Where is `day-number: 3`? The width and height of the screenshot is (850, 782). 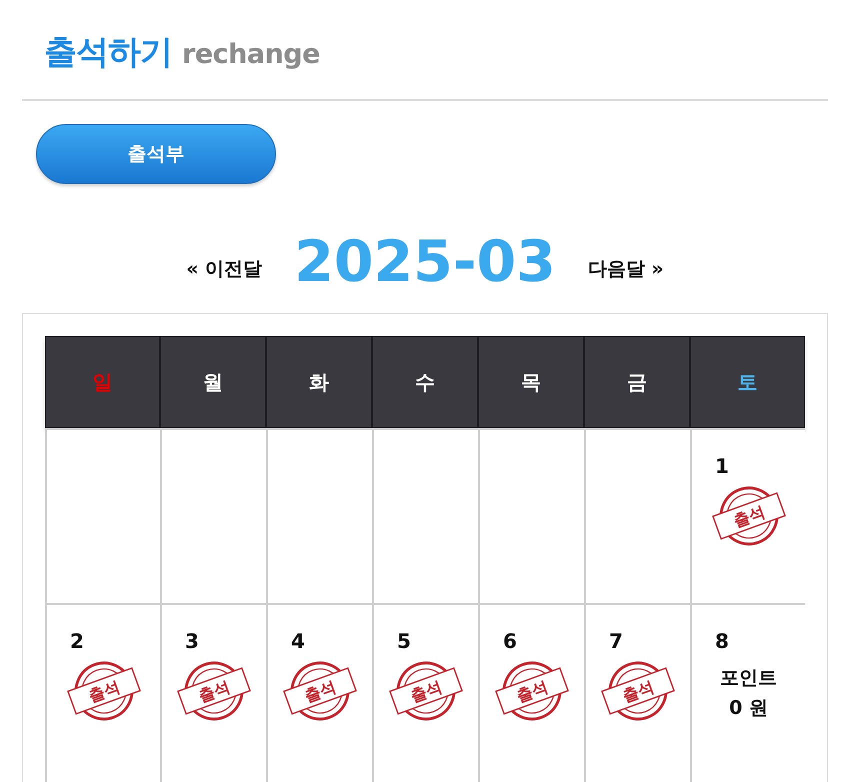
day-number: 3 is located at coordinates (192, 641).